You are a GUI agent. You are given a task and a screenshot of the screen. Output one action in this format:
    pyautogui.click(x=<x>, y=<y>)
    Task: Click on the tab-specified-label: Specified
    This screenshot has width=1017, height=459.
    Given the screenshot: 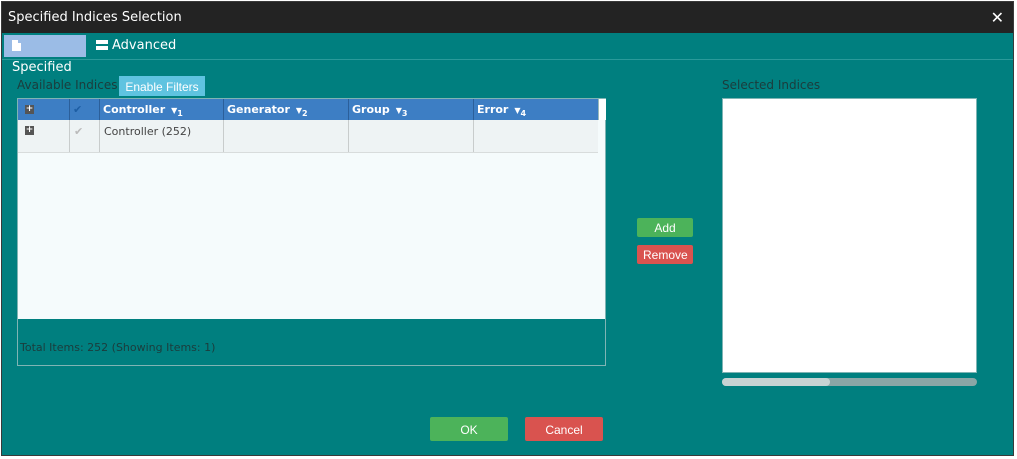 What is the action you would take?
    pyautogui.click(x=42, y=67)
    